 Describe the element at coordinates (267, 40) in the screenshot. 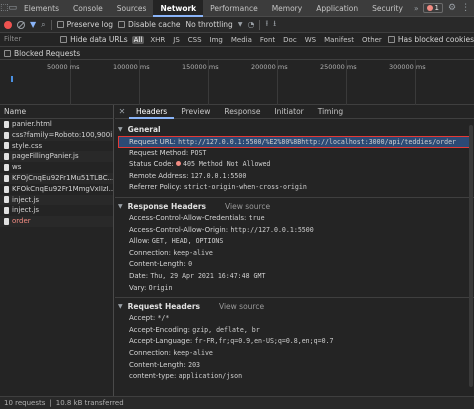

I see `type-filter-font: Font` at that location.